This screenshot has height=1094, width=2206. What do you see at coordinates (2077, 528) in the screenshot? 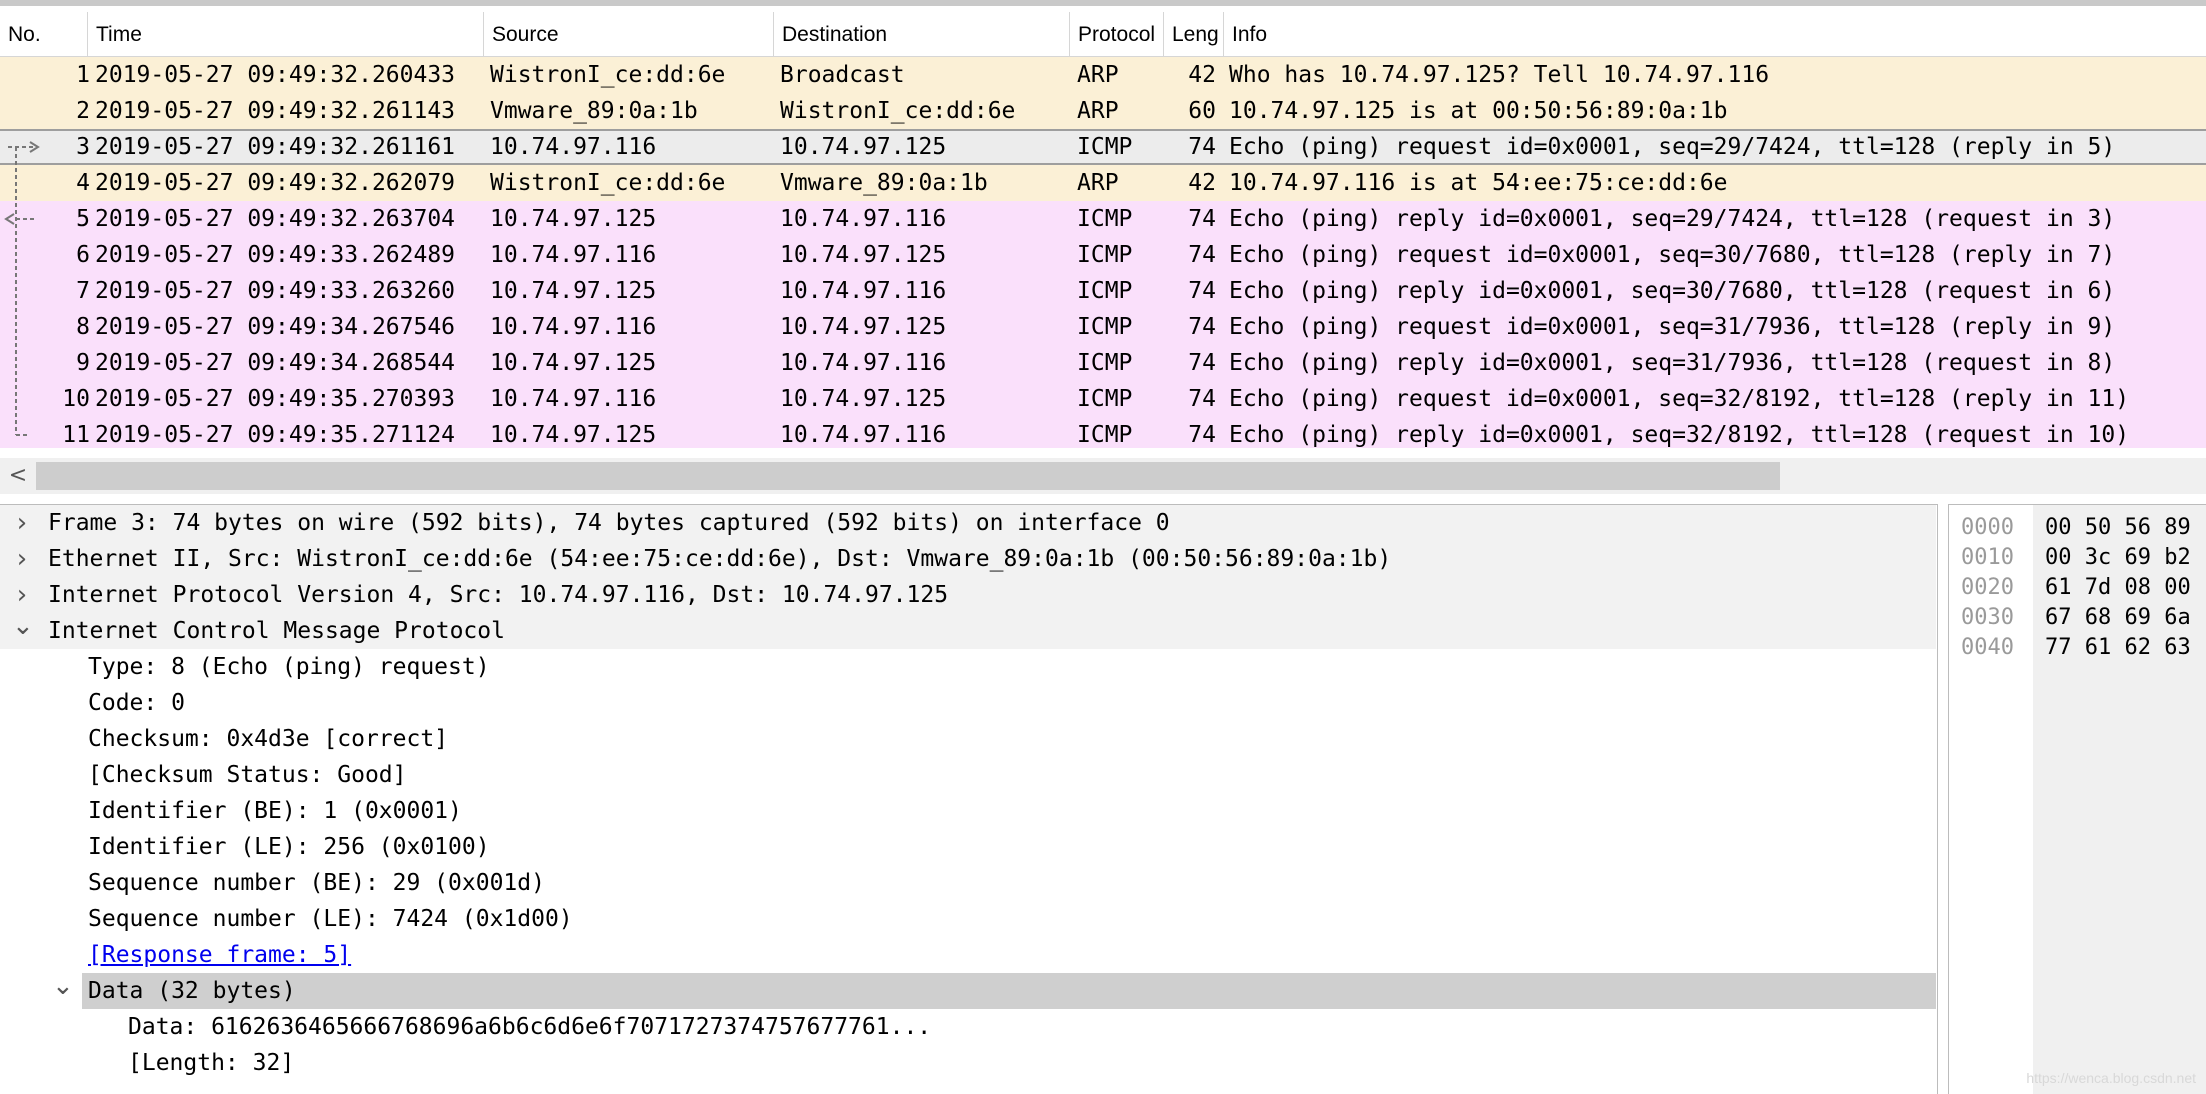
I see `hex-line: 0000 00 50 56 89` at bounding box center [2077, 528].